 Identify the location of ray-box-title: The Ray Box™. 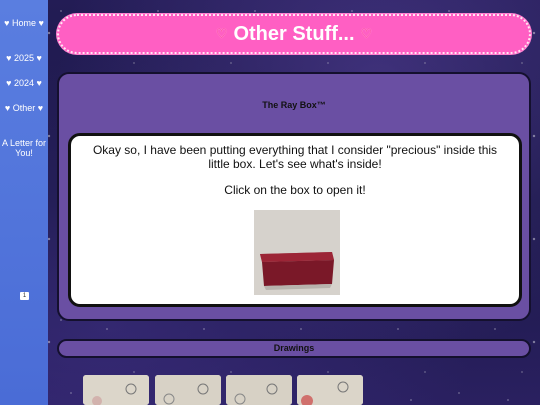
(294, 105).